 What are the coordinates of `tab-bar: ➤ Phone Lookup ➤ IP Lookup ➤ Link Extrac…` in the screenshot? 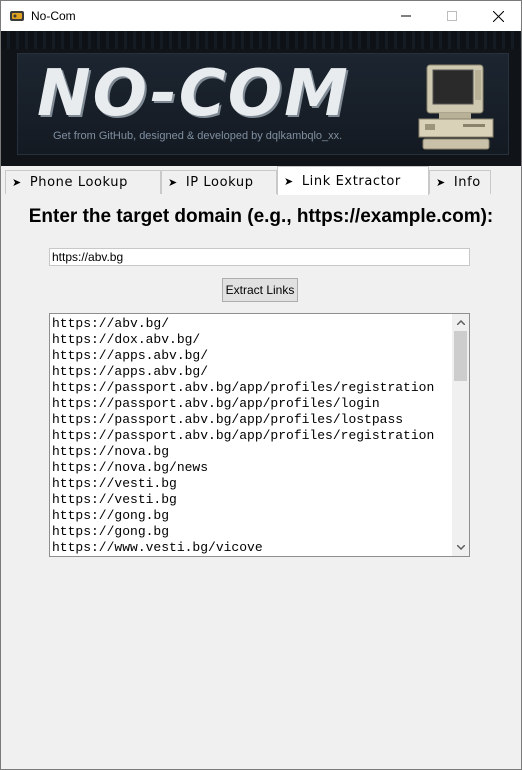 It's located at (261, 181).